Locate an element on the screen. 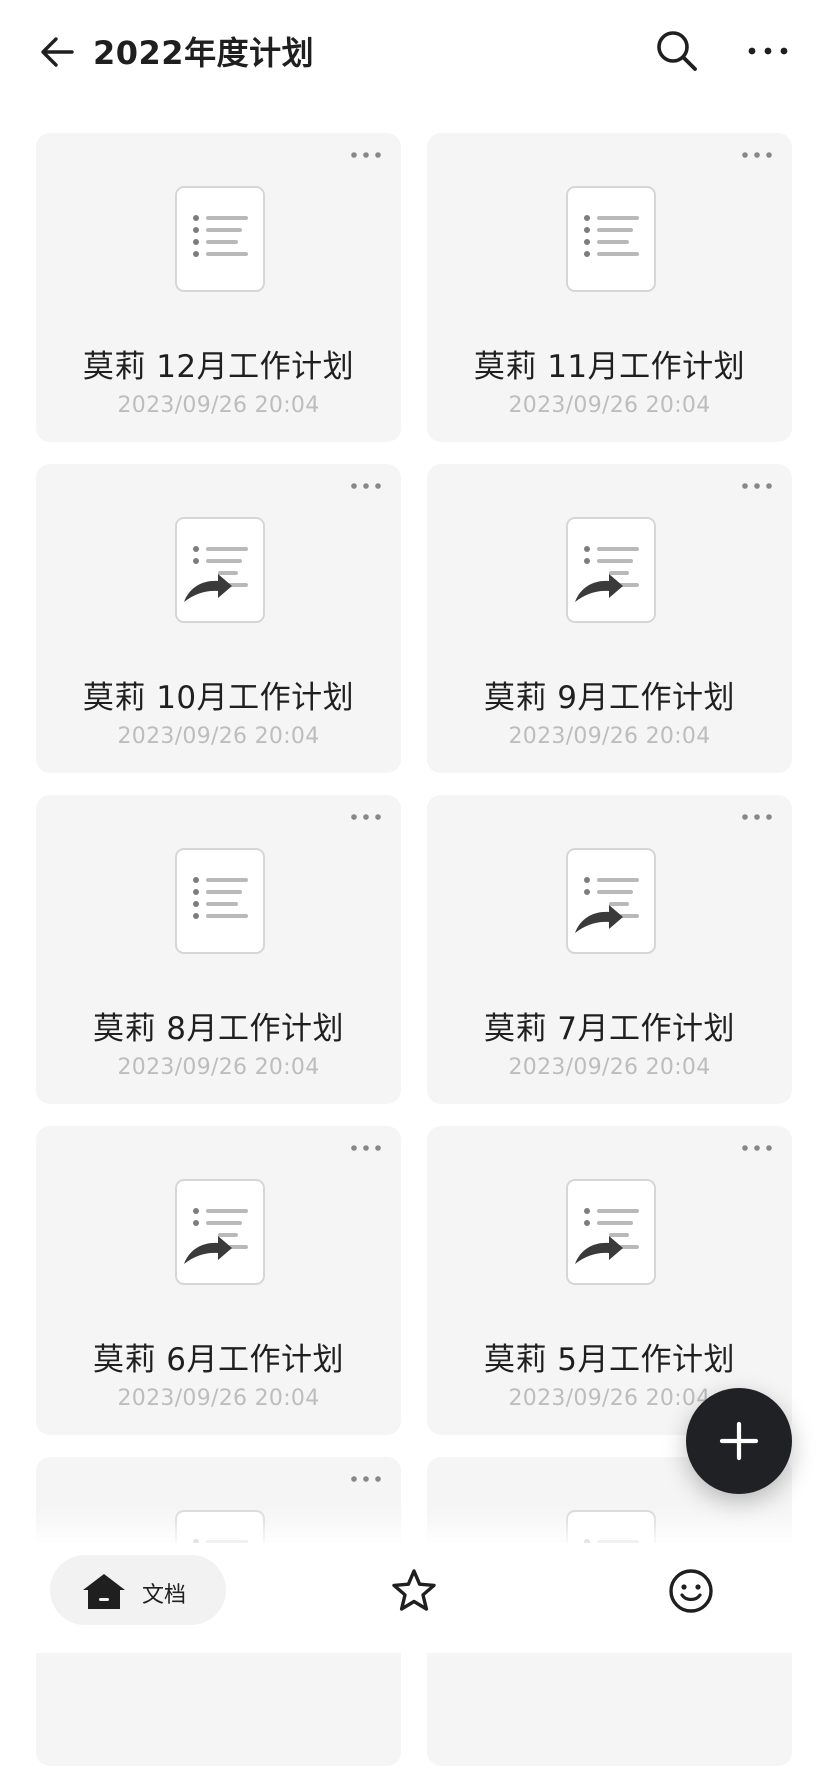 This screenshot has height=1766, width=828. smiley-face-icon is located at coordinates (691, 1591).